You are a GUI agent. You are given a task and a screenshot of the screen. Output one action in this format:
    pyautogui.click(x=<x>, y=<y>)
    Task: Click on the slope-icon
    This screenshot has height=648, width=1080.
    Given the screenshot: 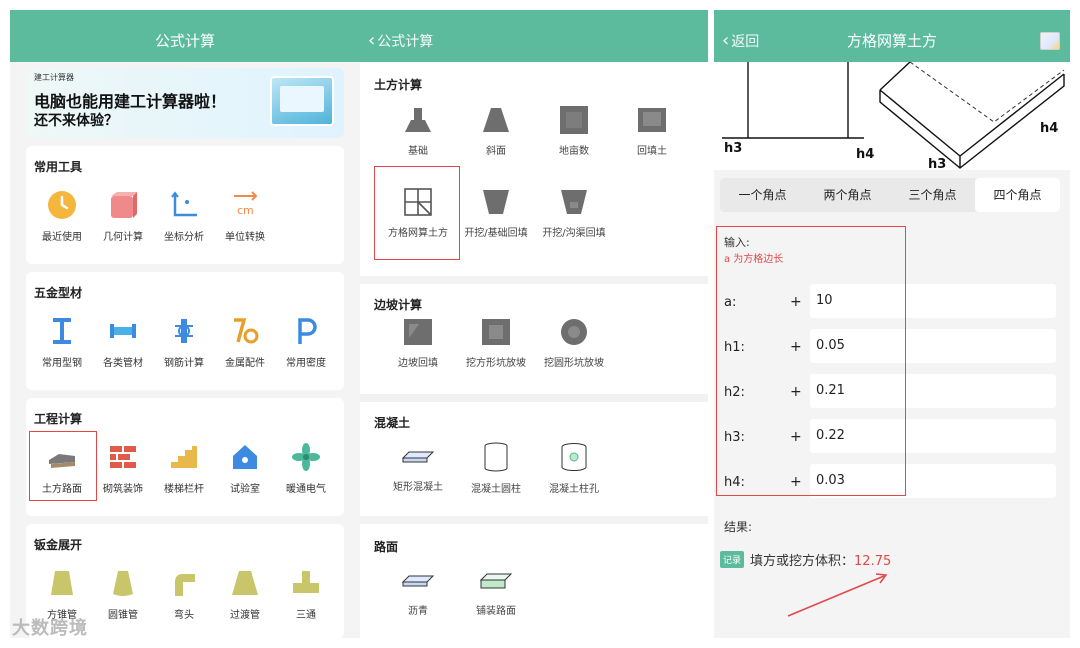 What is the action you would take?
    pyautogui.click(x=496, y=120)
    